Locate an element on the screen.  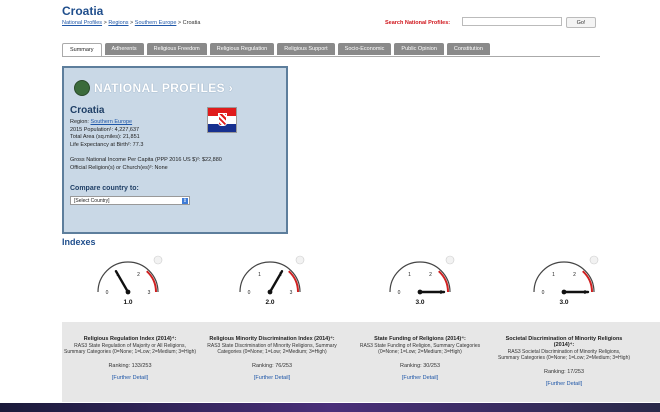
gauge-religious-regulation: 01231.0 is located at coordinates (128, 282).